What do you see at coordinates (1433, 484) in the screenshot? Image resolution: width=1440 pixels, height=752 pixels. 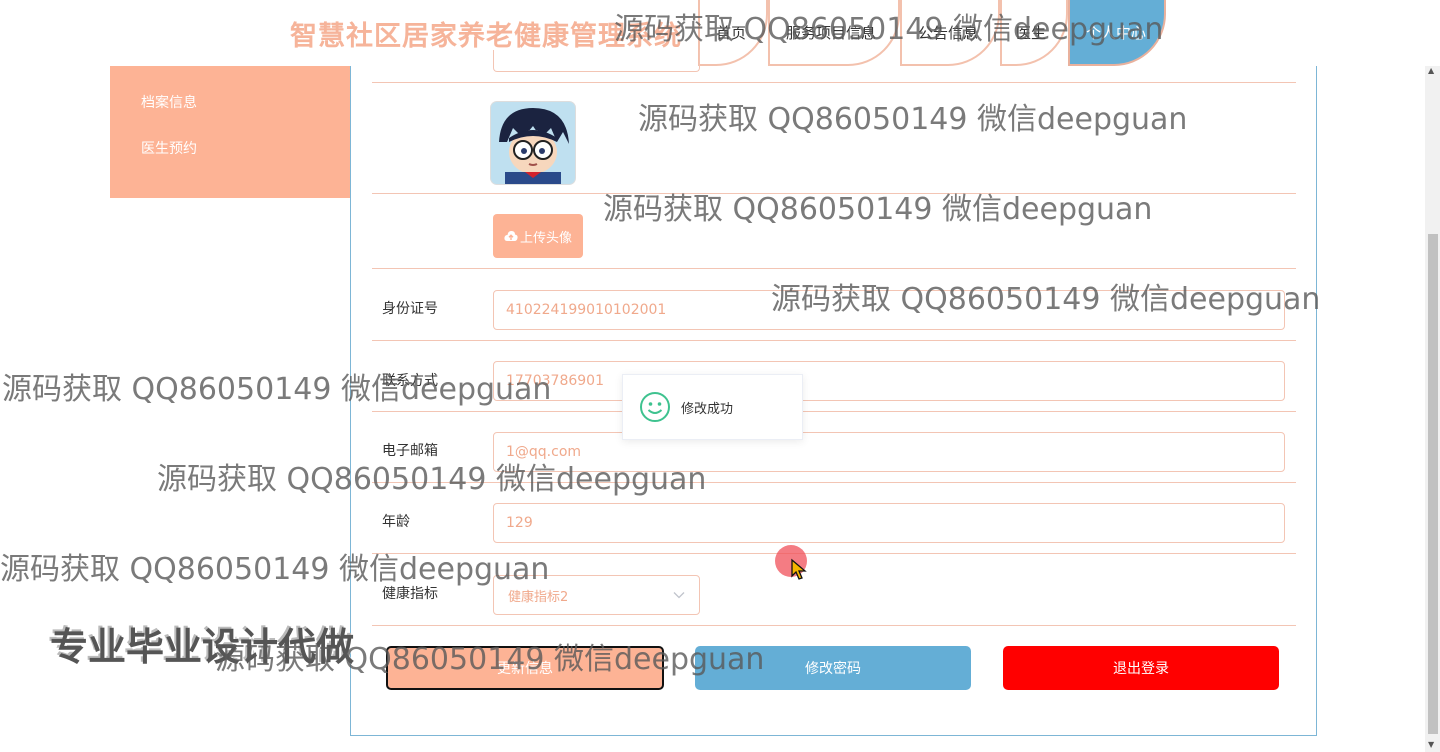 I see `scrollbar-thumb` at bounding box center [1433, 484].